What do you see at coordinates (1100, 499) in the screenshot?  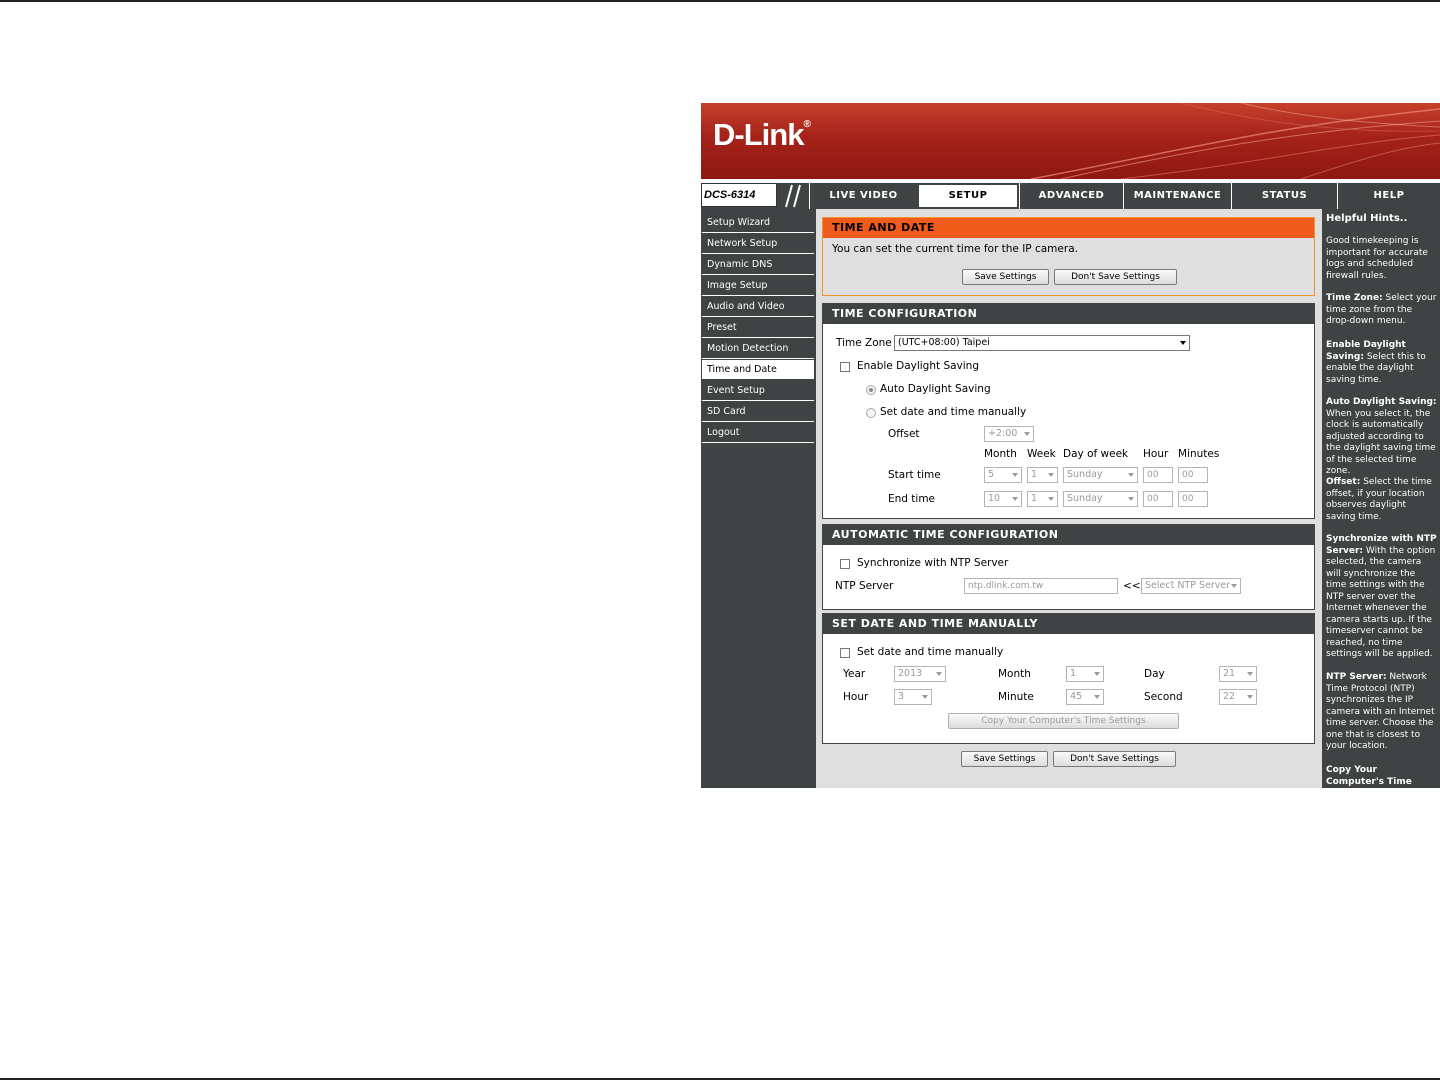 I see `end-day-of-week-select: Sunday` at bounding box center [1100, 499].